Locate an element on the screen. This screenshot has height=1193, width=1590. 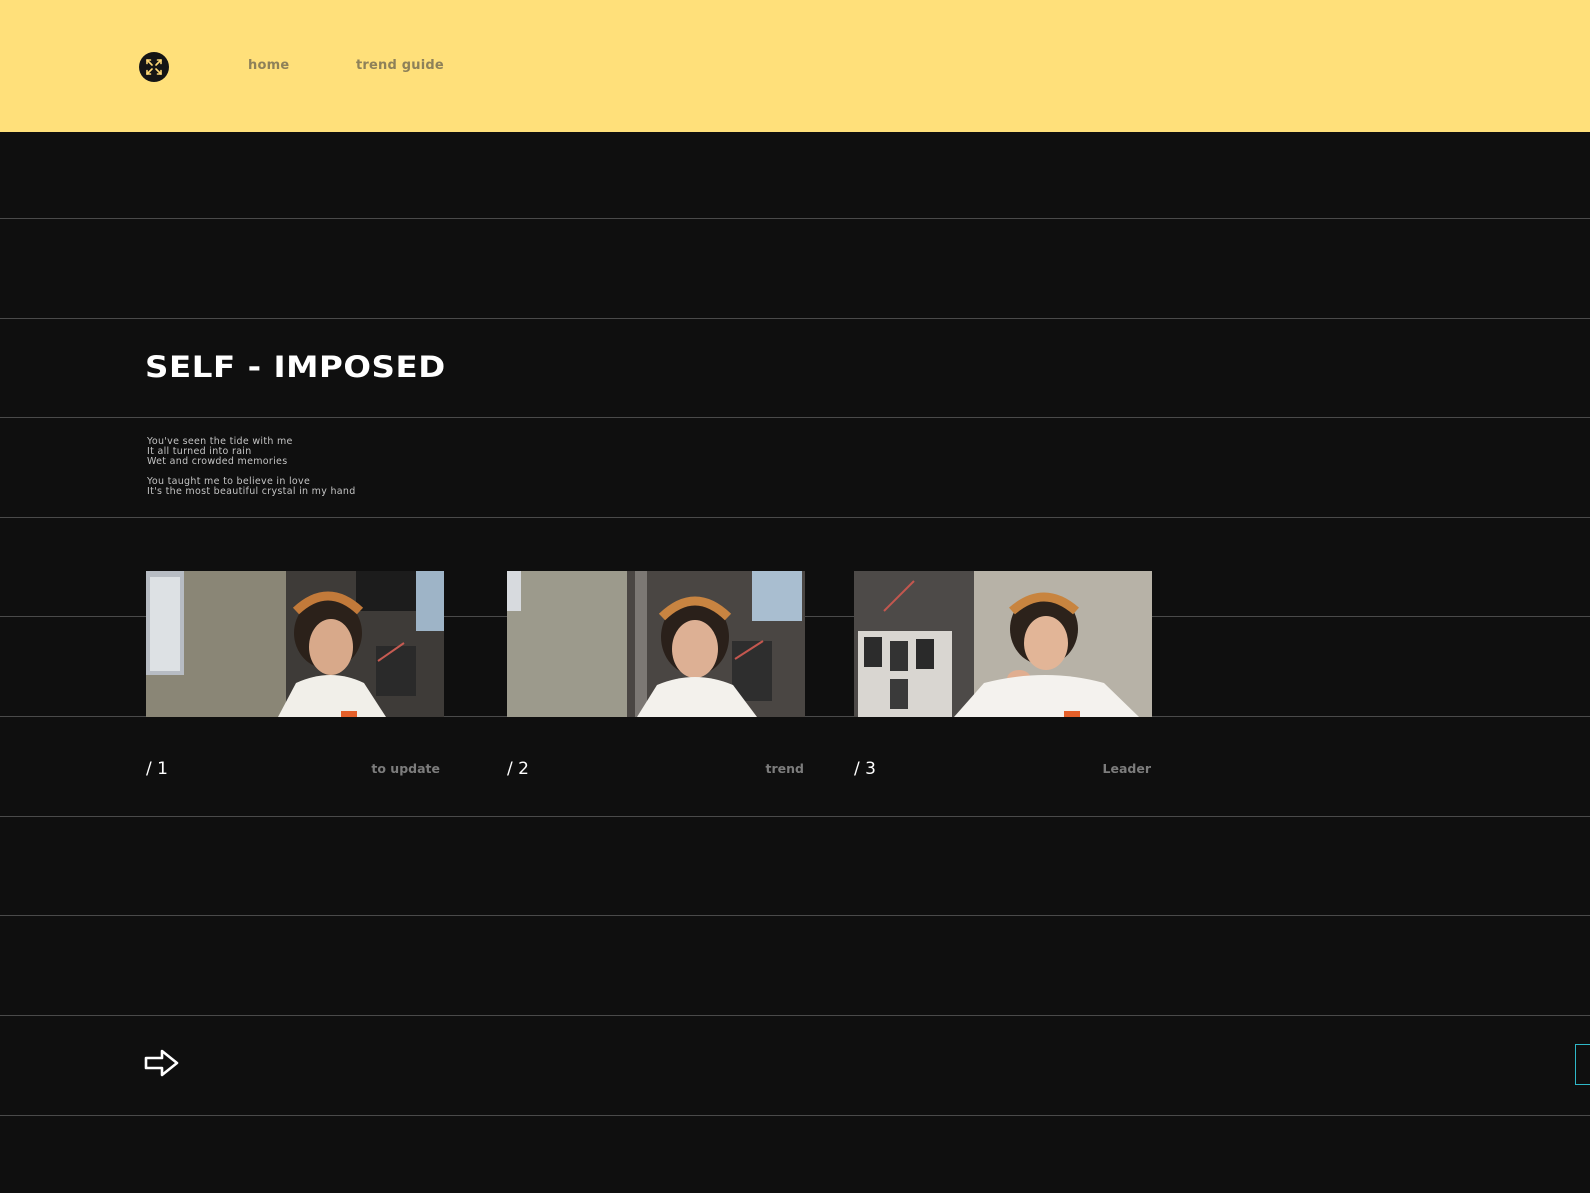
card-number: / 3 is located at coordinates (865, 769).